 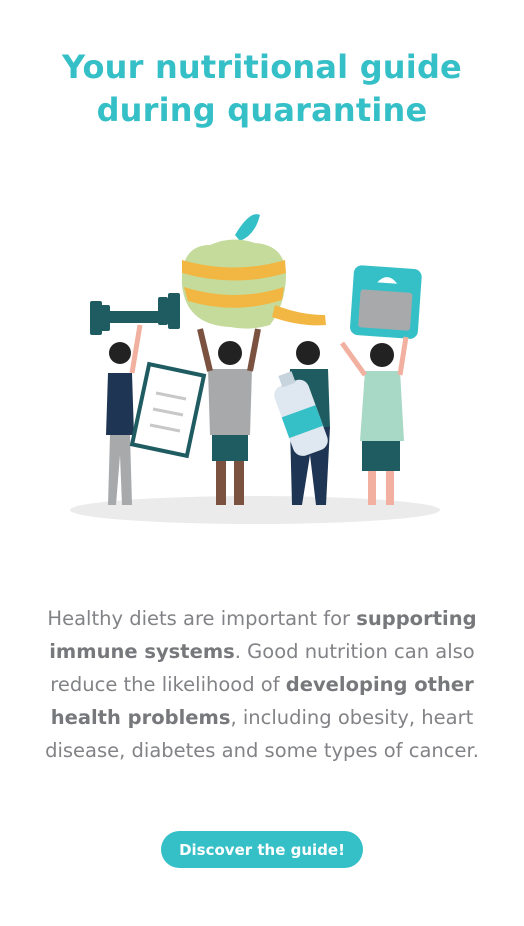 What do you see at coordinates (202, 618) in the screenshot?
I see `description-text-1: Healthy diets are important for` at bounding box center [202, 618].